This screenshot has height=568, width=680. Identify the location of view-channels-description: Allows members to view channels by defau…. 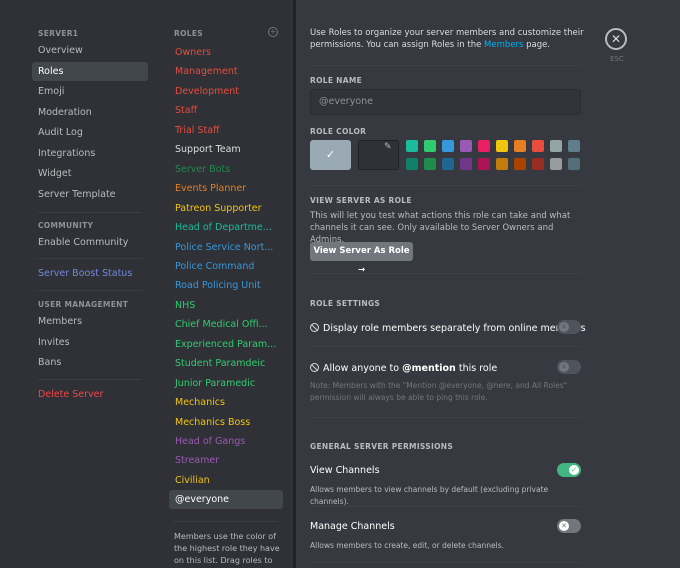
(429, 495).